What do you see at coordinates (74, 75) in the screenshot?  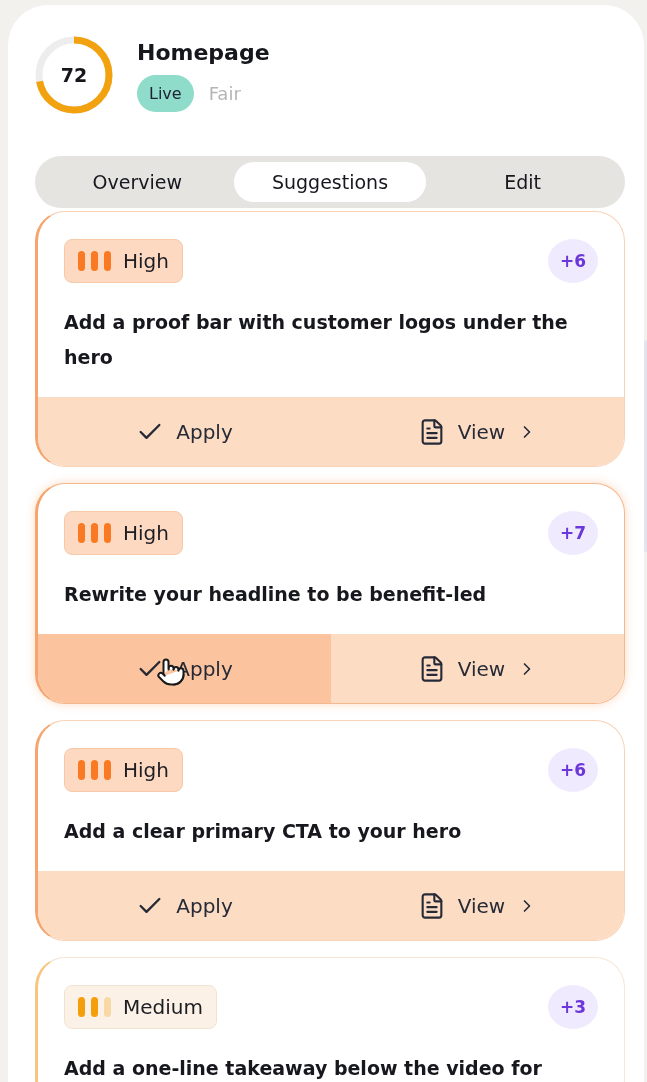 I see `score-value: 72` at bounding box center [74, 75].